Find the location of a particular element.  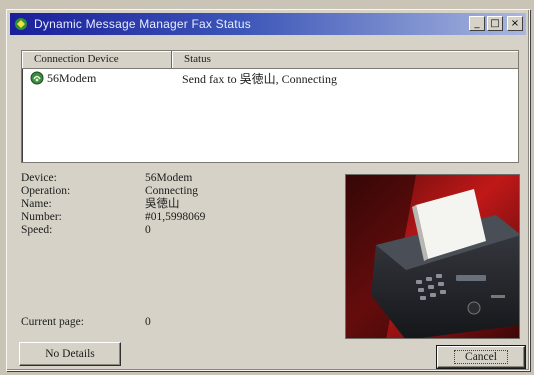

close-button: × is located at coordinates (515, 23).